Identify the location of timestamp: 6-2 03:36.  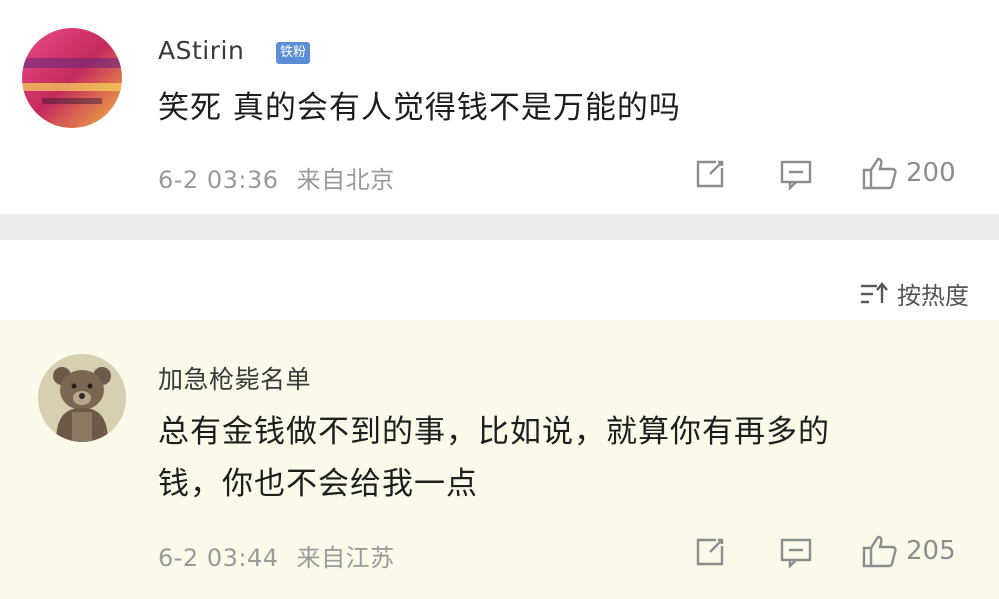
(218, 180).